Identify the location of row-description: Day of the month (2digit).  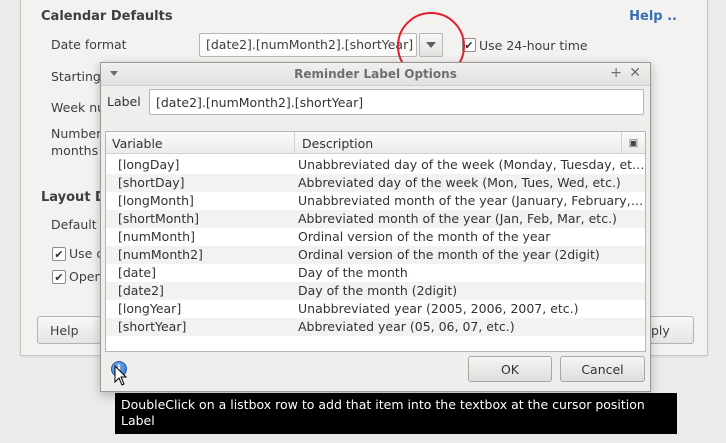
(378, 290).